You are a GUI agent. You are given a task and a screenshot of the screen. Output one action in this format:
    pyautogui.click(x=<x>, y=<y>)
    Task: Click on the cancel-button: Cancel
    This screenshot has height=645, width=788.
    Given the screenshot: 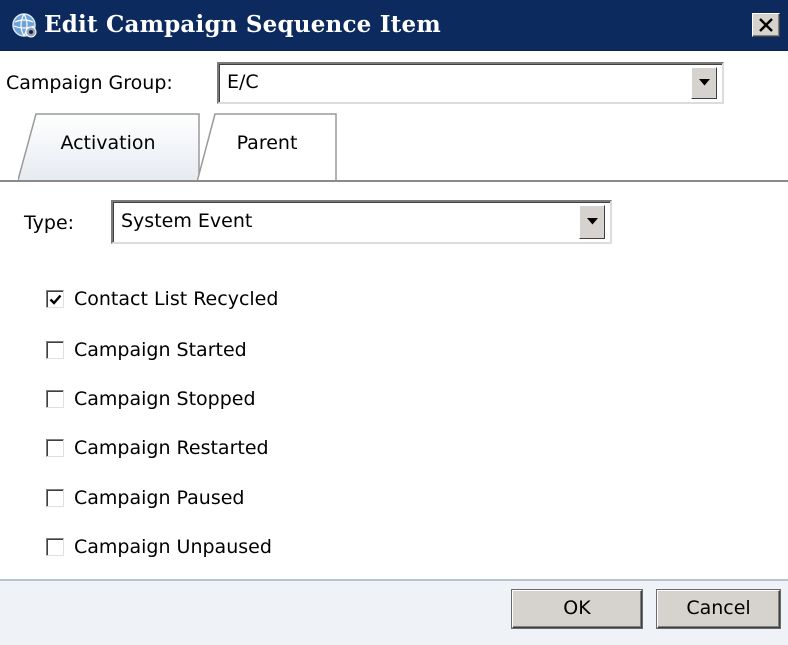 What is the action you would take?
    pyautogui.click(x=718, y=609)
    